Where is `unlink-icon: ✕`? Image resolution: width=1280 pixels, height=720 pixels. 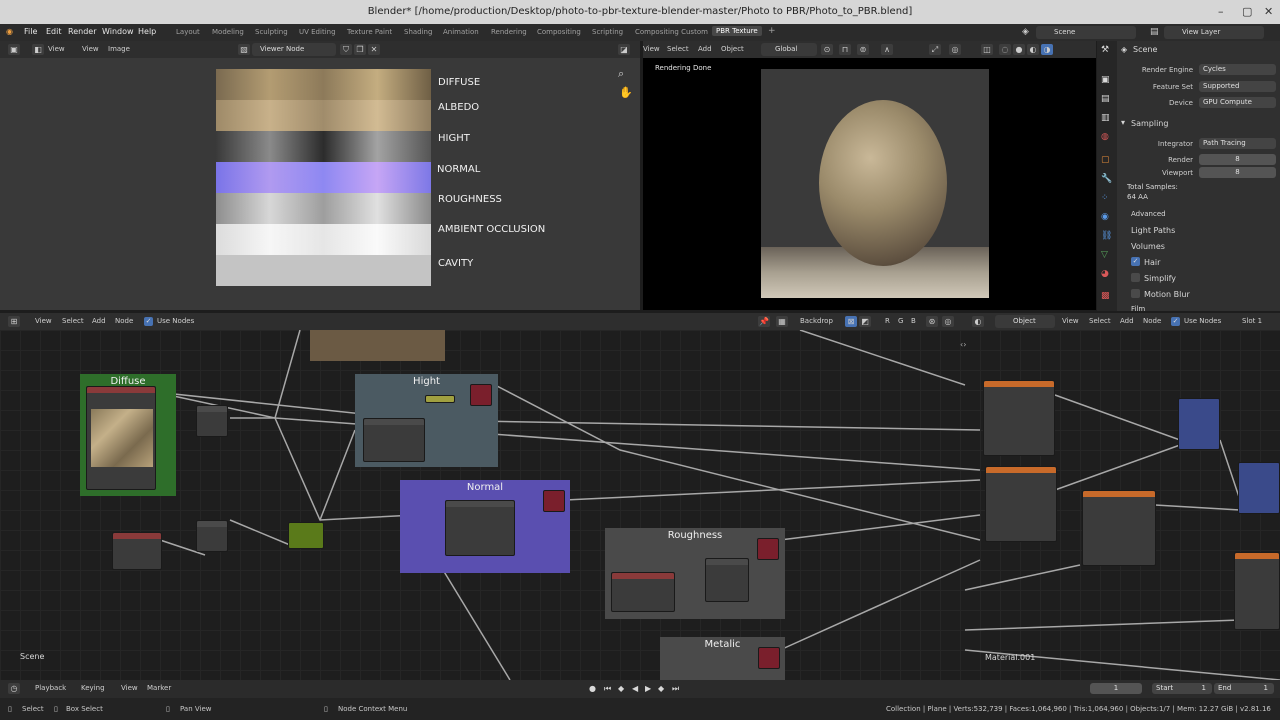 unlink-icon: ✕ is located at coordinates (374, 49).